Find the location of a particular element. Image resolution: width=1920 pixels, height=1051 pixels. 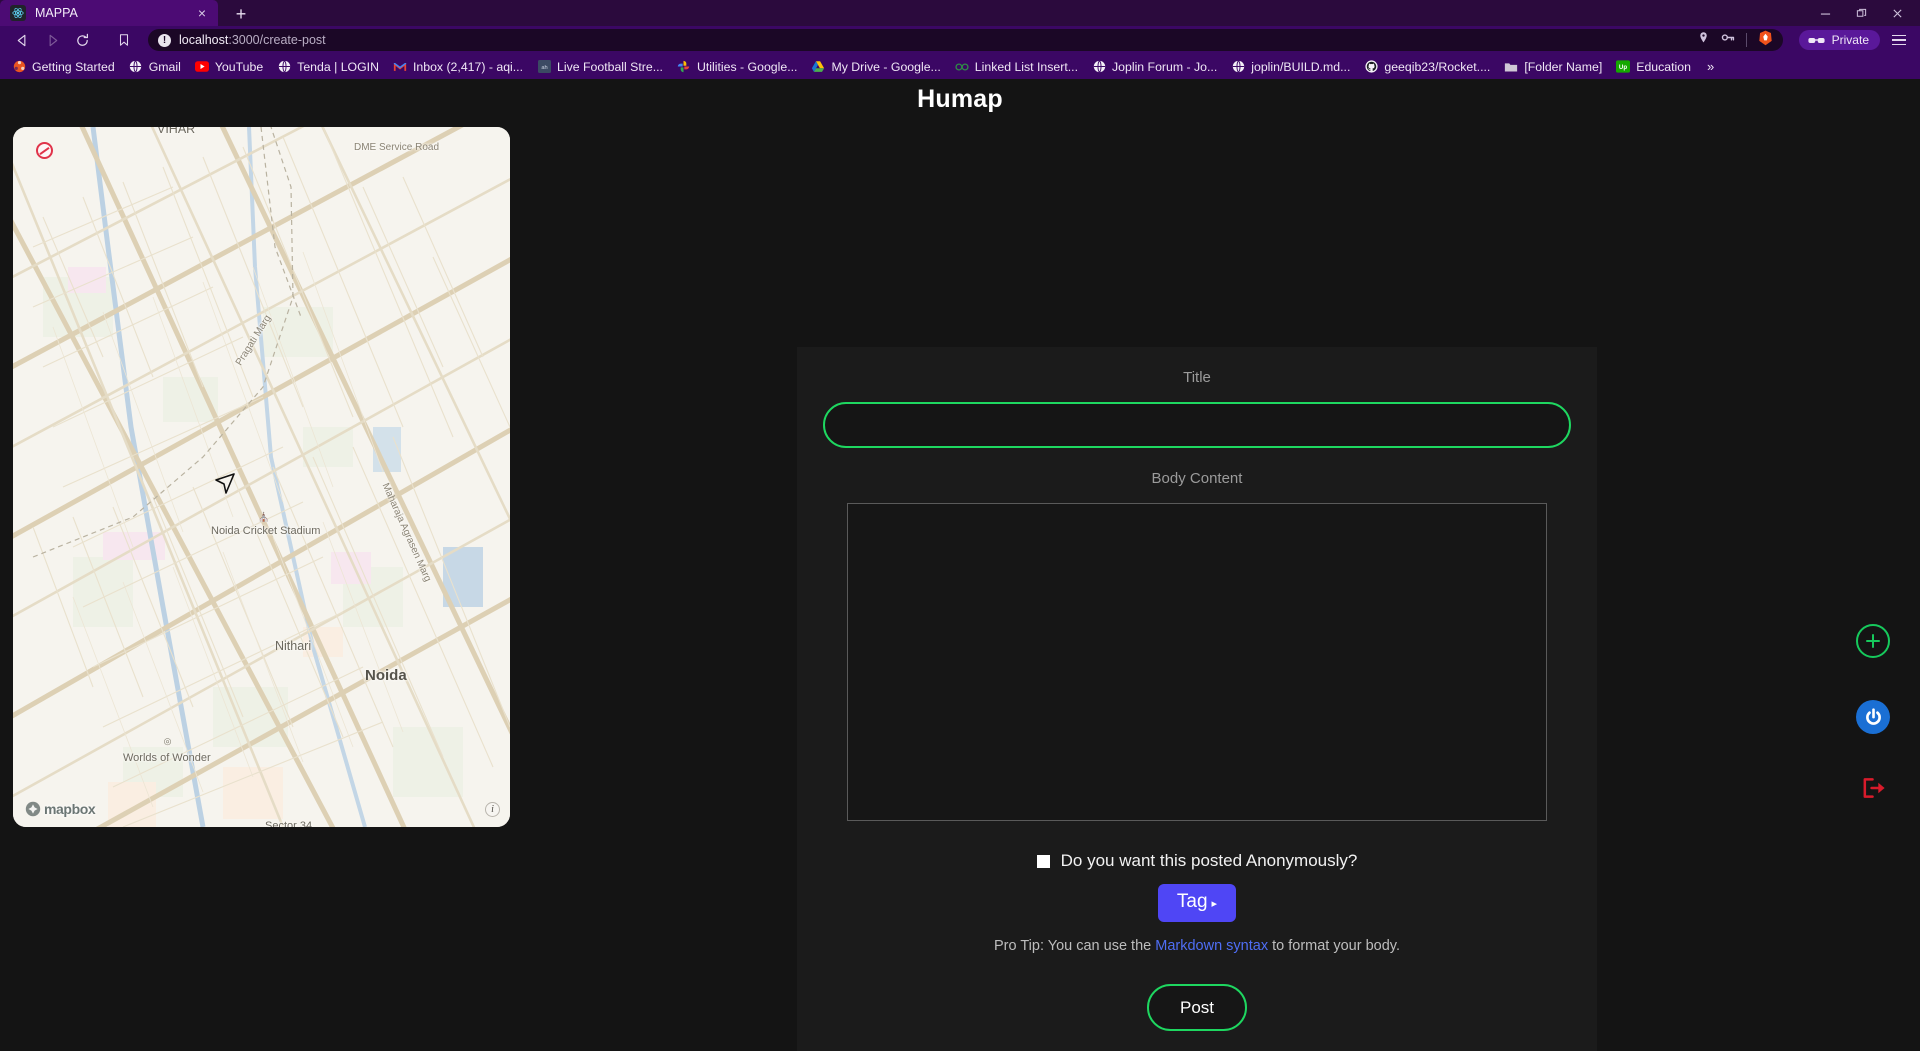

bookmark-getting-started: Getting Started is located at coordinates (63, 67).